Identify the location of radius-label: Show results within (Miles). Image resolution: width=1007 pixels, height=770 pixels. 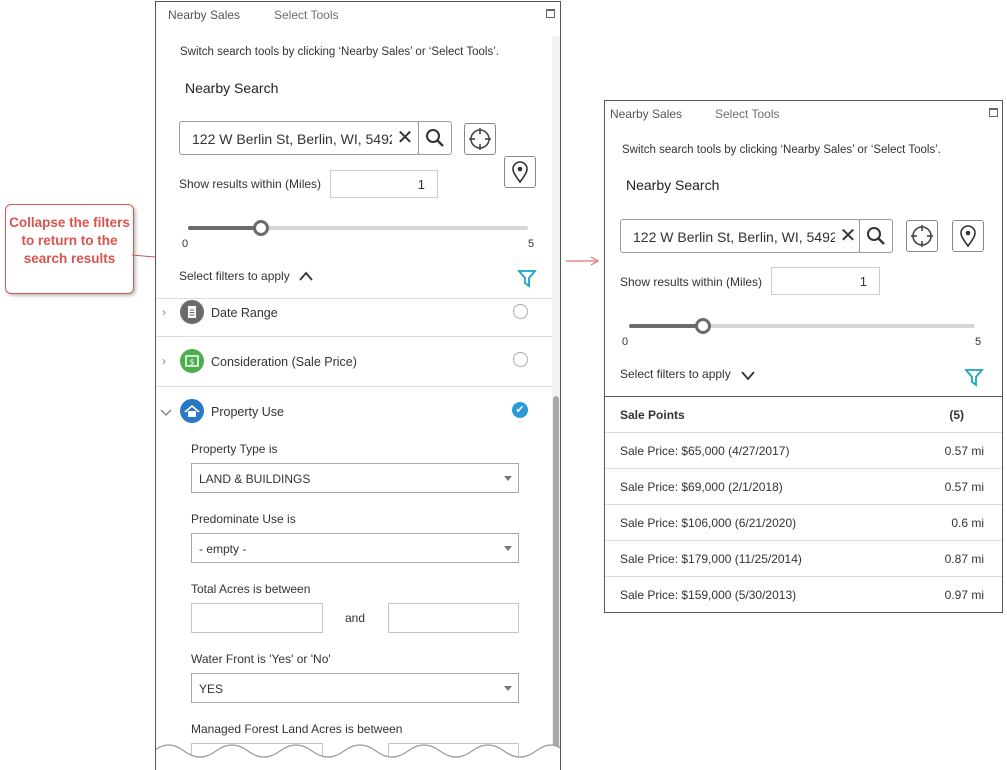
(691, 282).